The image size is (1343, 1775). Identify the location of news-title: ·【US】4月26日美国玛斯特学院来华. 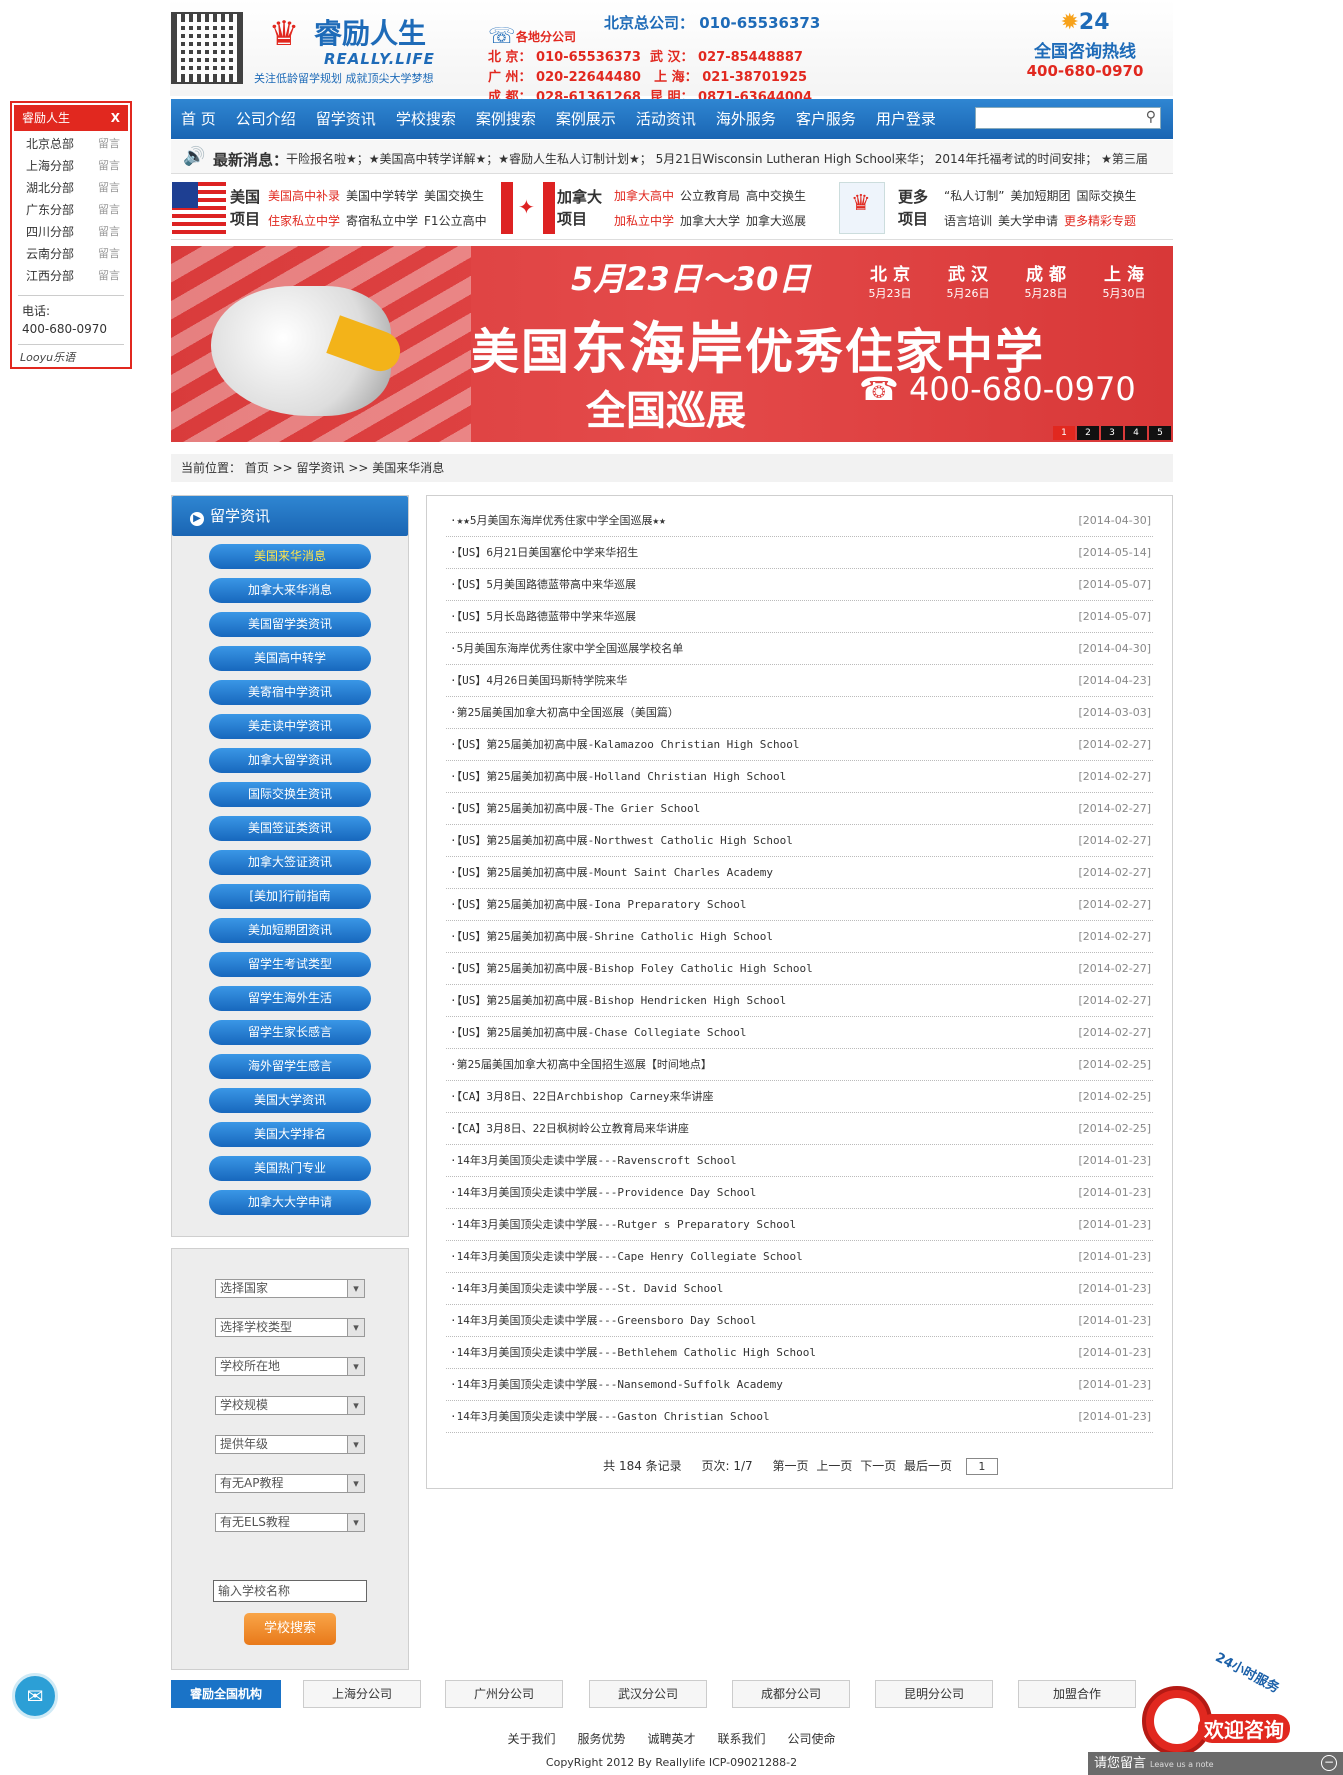
(538, 681).